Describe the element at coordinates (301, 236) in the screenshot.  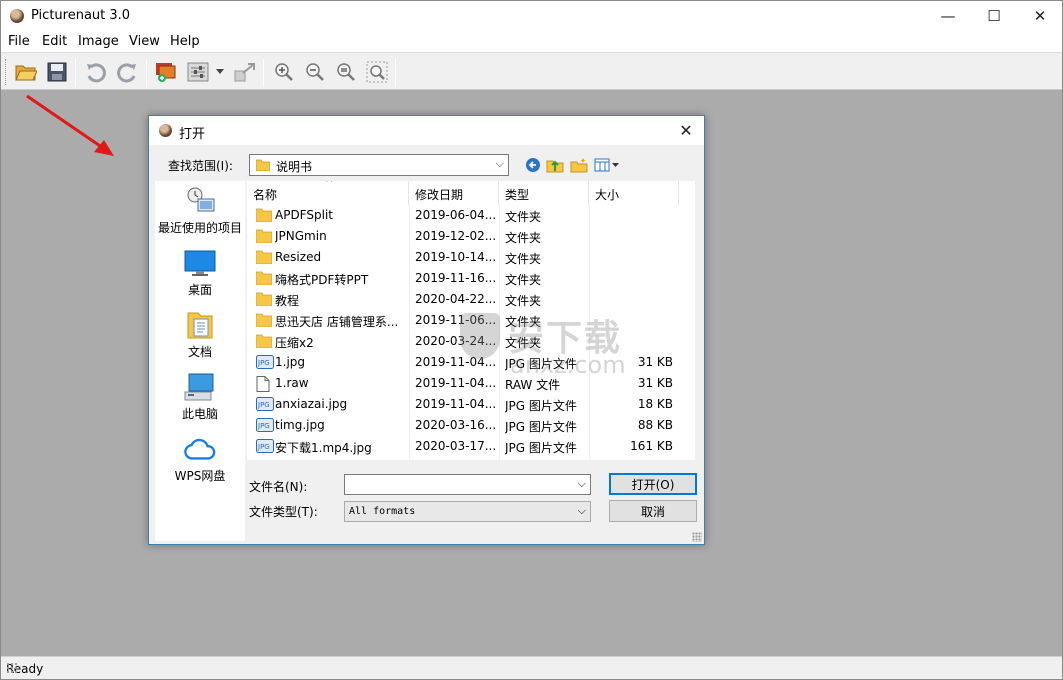
I see `file-name: JPNGmin` at that location.